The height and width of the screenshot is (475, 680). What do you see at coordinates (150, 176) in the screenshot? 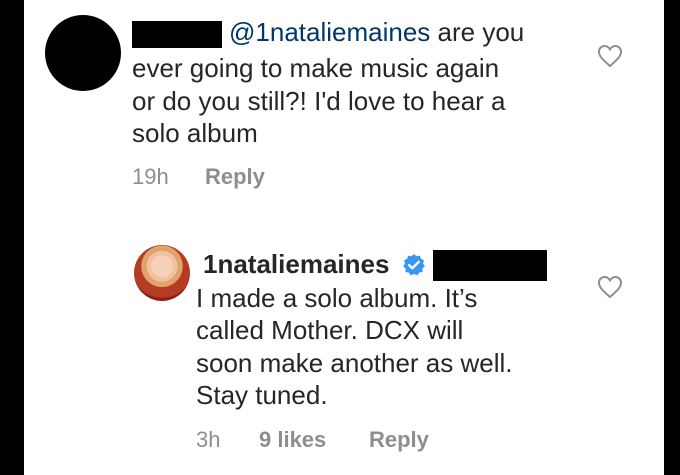
I see `comment-timestamp: 19h` at bounding box center [150, 176].